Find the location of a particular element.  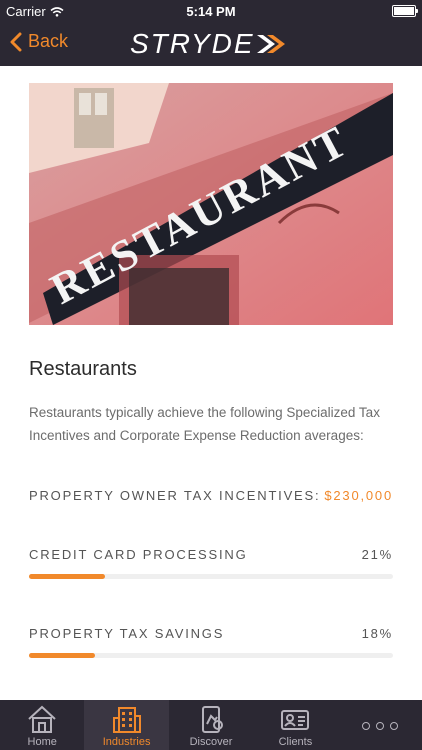

tab-home: Home is located at coordinates (42, 725).